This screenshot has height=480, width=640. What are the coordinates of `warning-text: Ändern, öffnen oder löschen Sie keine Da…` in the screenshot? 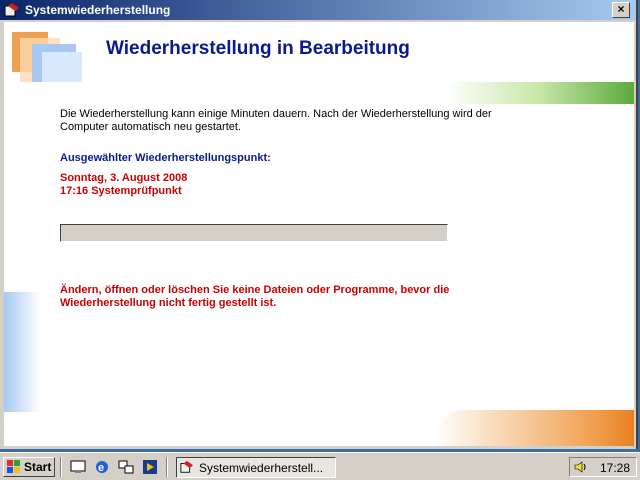 It's located at (255, 296).